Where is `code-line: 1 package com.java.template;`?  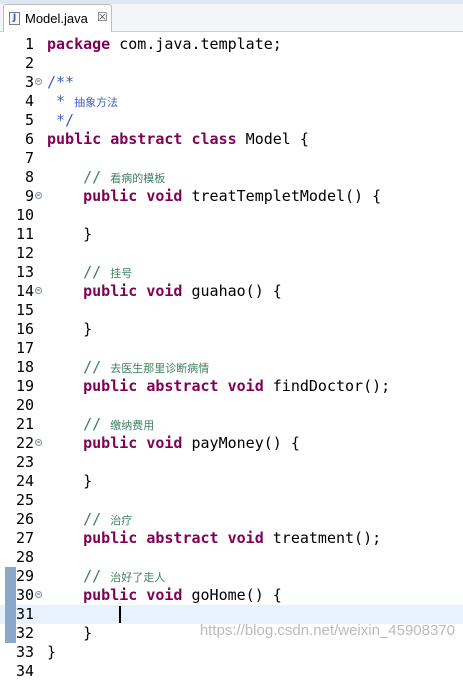
code-line: 1 package com.java.template; is located at coordinates (231, 44).